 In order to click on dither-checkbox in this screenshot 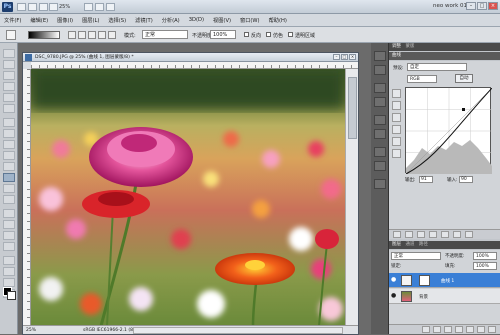, I will do `click(268, 34)`.